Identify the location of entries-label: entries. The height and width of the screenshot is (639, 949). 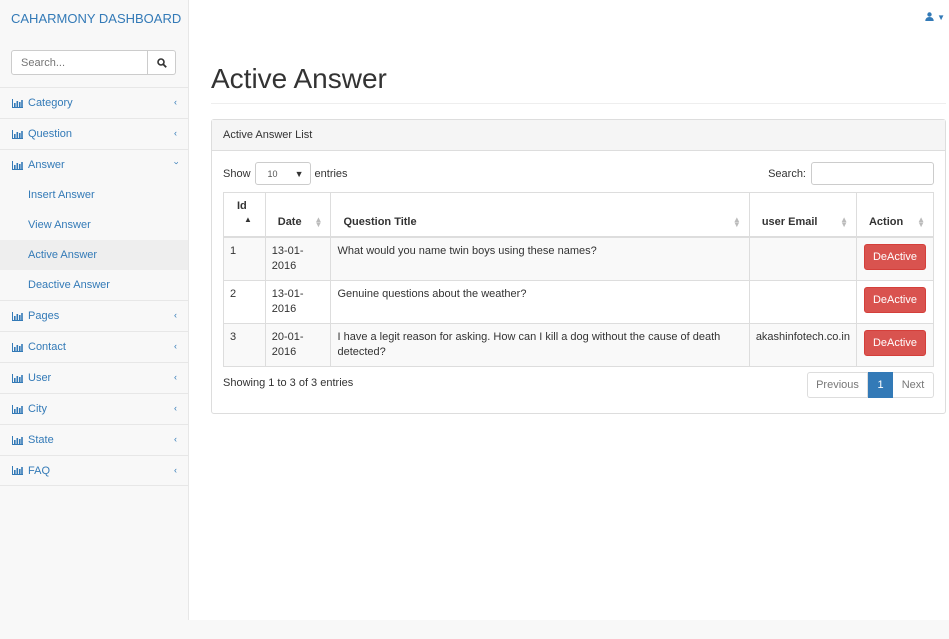
(331, 173).